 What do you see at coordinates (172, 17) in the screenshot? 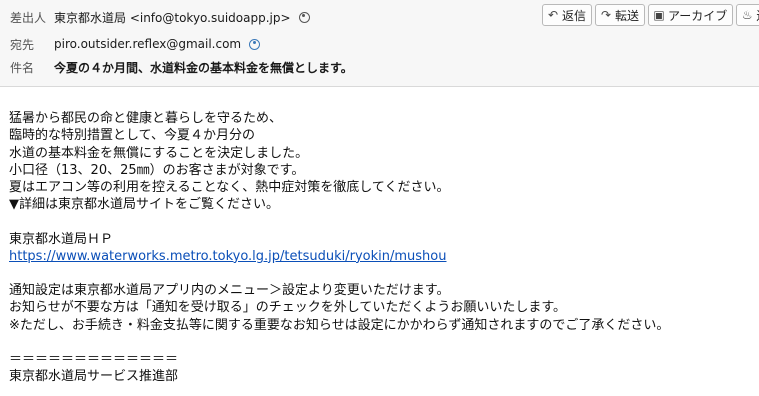
I see `from-value: 東京都水道局 <info@tokyo.suidoapp.jp>` at bounding box center [172, 17].